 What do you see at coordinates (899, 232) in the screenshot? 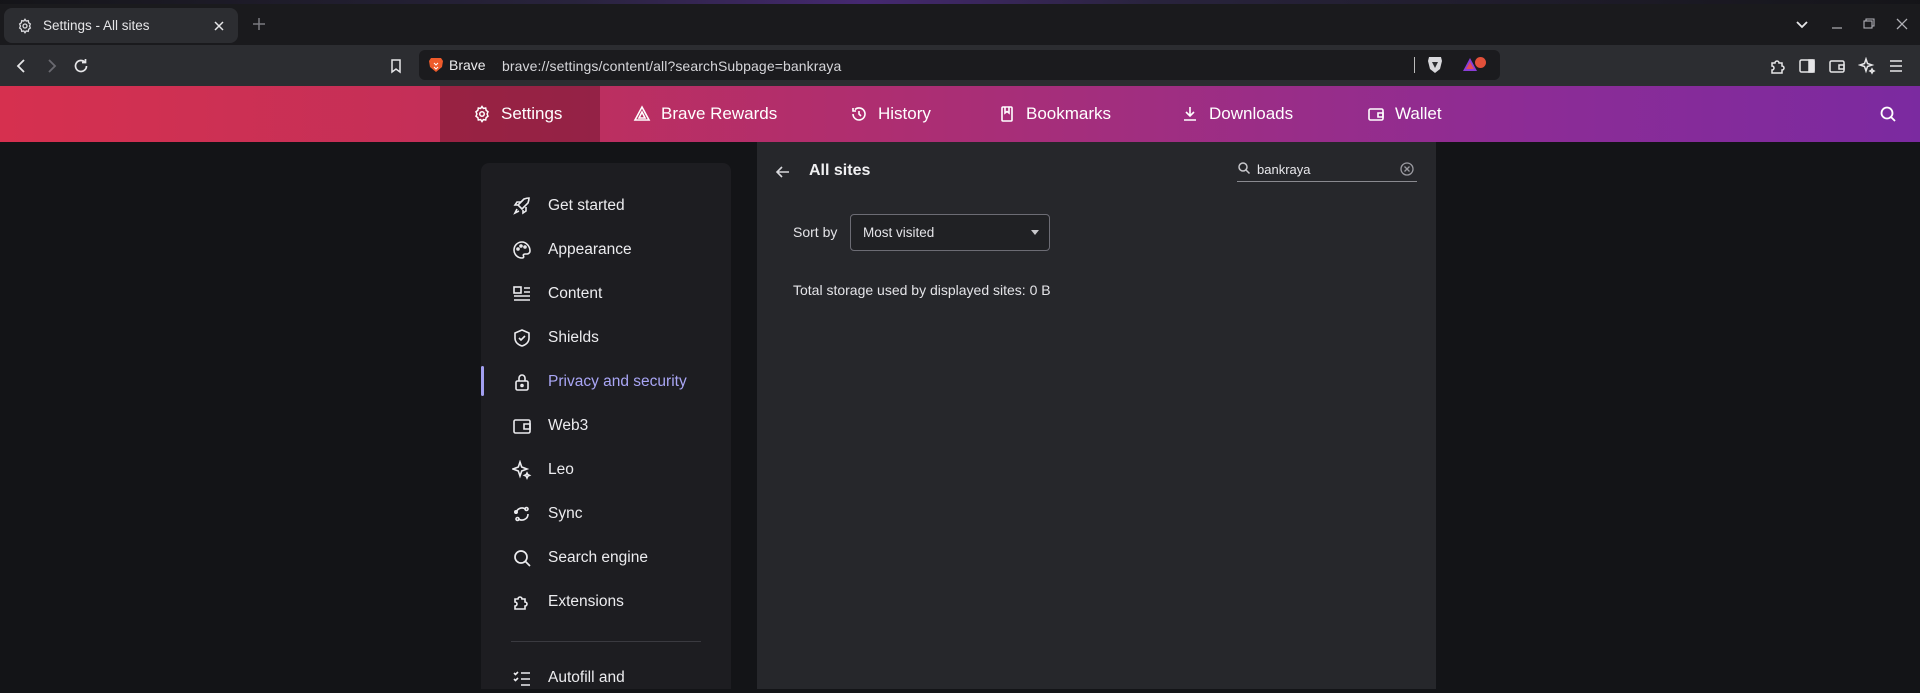
I see `sort-select-value: Most visited` at bounding box center [899, 232].